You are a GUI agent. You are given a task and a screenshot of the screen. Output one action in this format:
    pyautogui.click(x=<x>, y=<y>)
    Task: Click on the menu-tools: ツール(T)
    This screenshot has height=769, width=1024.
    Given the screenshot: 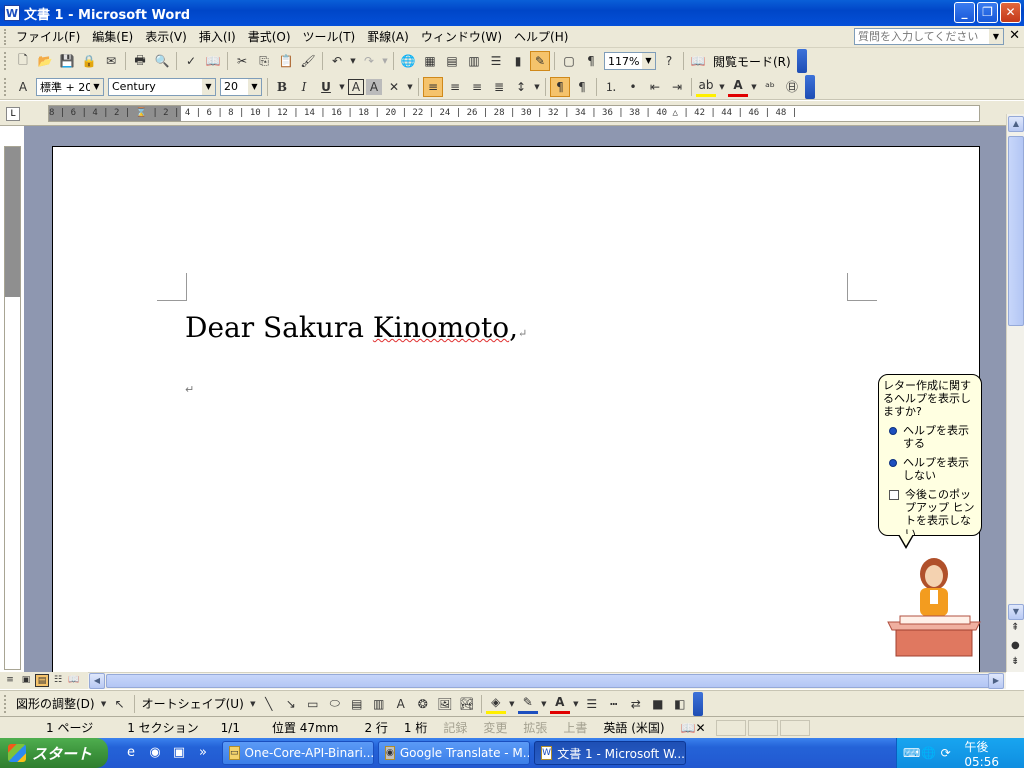 What is the action you would take?
    pyautogui.click(x=329, y=36)
    